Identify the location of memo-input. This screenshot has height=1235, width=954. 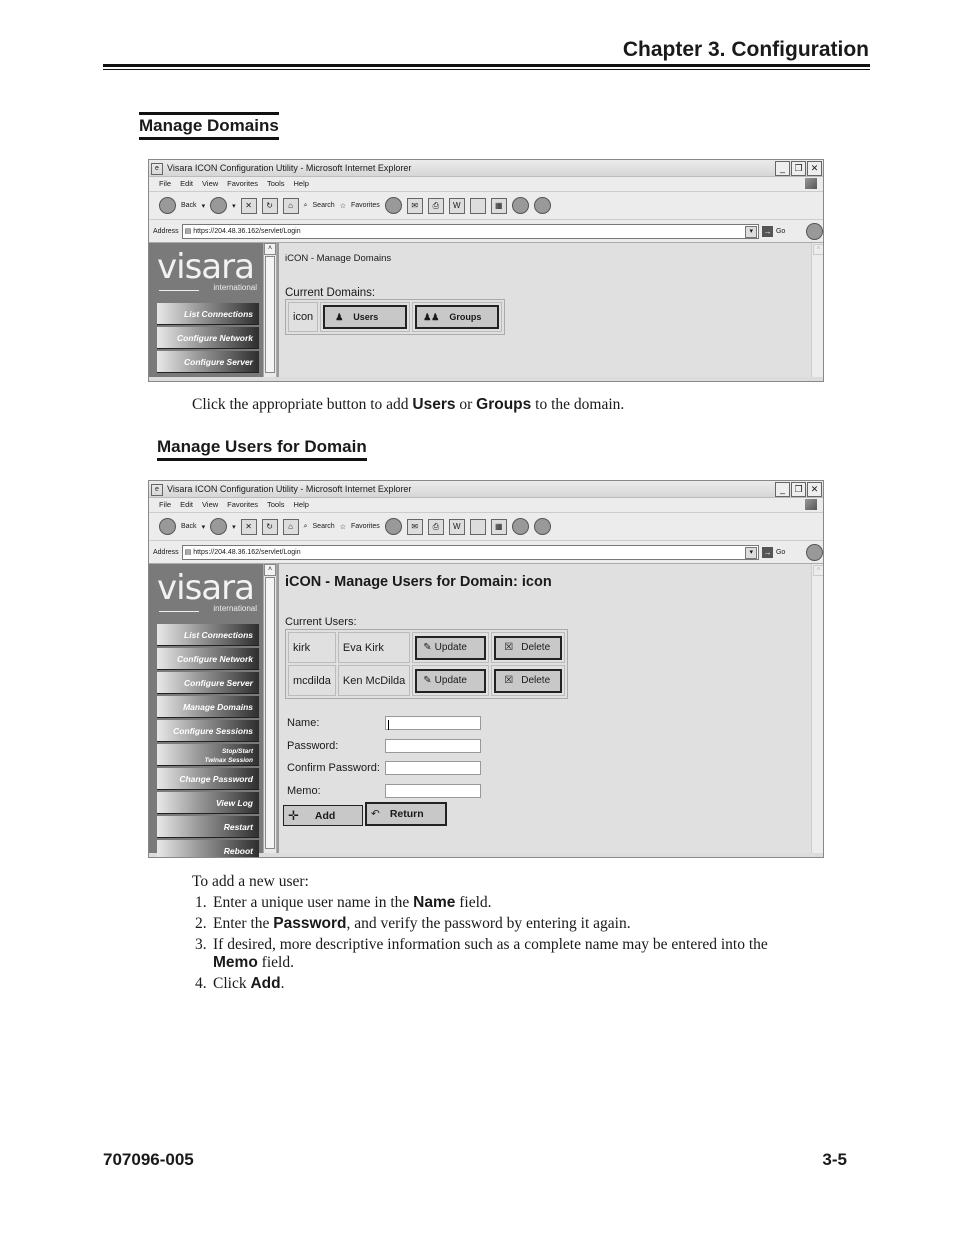
(433, 791).